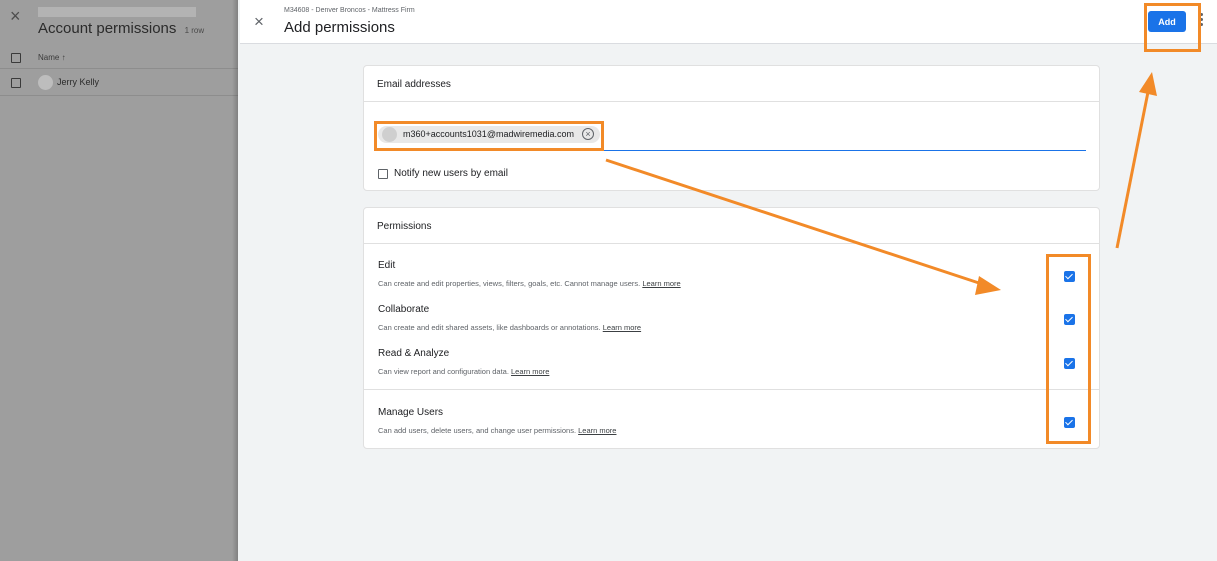 This screenshot has width=1217, height=561. What do you see at coordinates (117, 12) in the screenshot?
I see `redacted-account-name` at bounding box center [117, 12].